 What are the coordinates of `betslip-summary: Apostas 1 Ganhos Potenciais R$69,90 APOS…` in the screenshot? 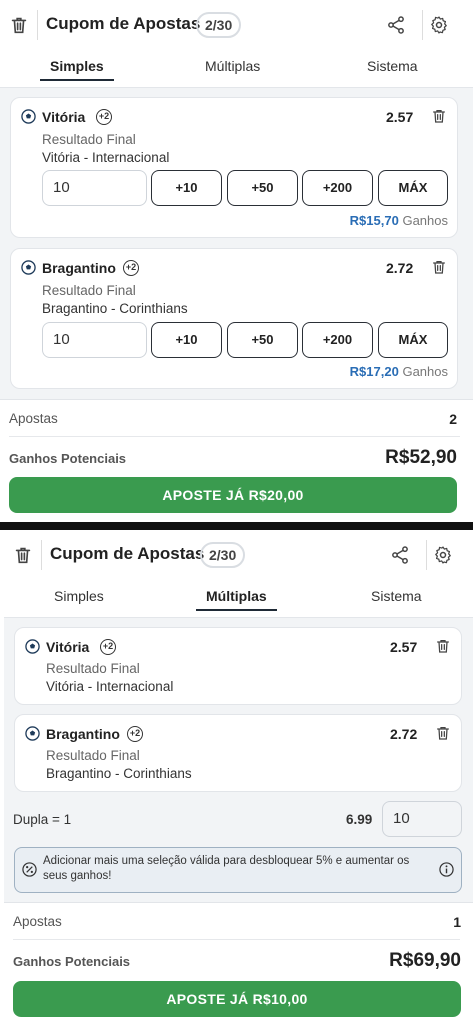 It's located at (238, 963).